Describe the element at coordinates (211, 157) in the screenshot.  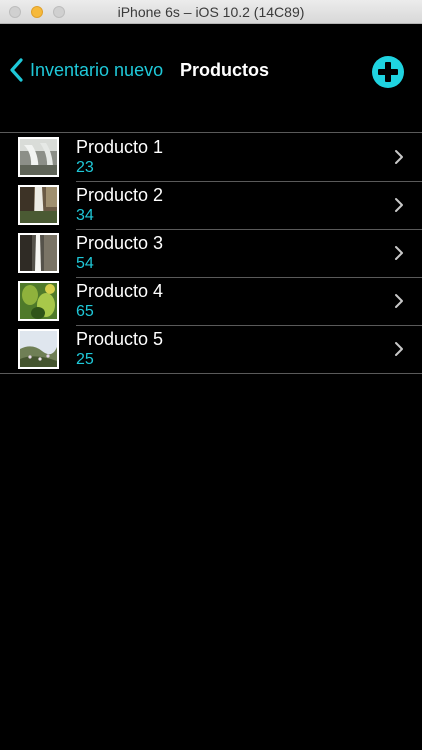
I see `product-row: Producto 1 23` at that location.